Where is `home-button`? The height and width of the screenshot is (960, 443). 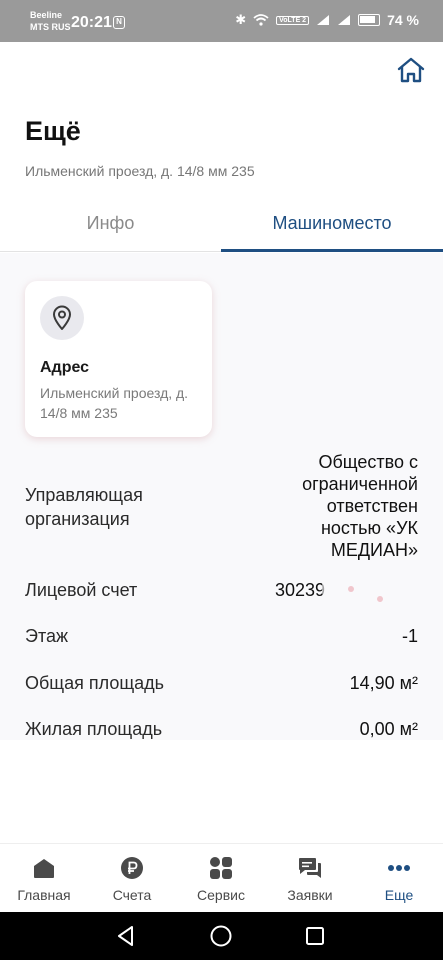 home-button is located at coordinates (412, 71).